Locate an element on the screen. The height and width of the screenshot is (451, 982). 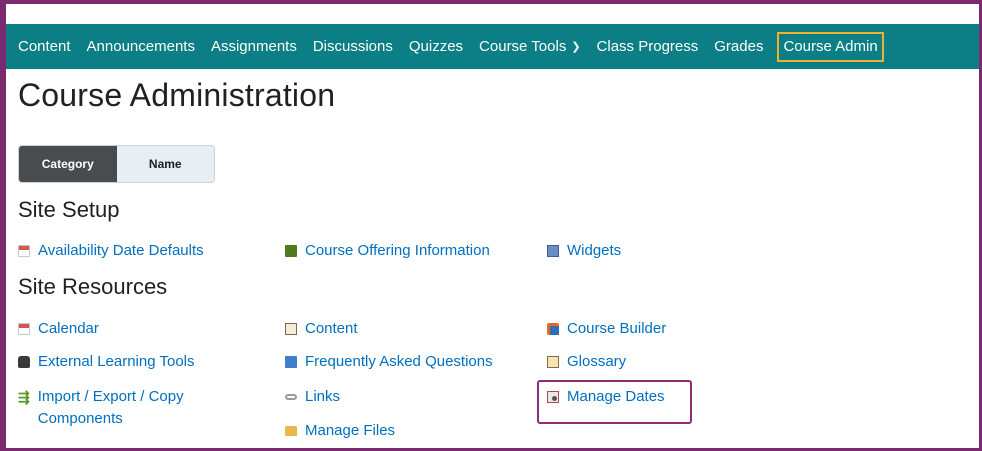
tool-links: Links is located at coordinates (312, 397).